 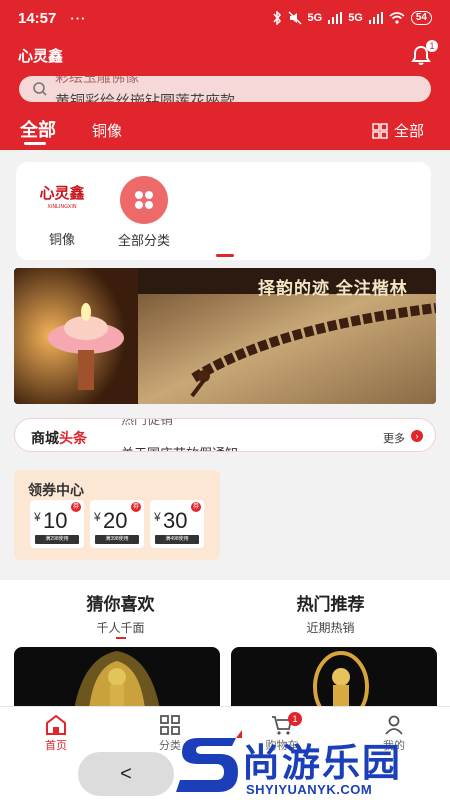 I want to click on search-prev-suggestion: 彩绘玉雕佛像, so click(x=97, y=80).